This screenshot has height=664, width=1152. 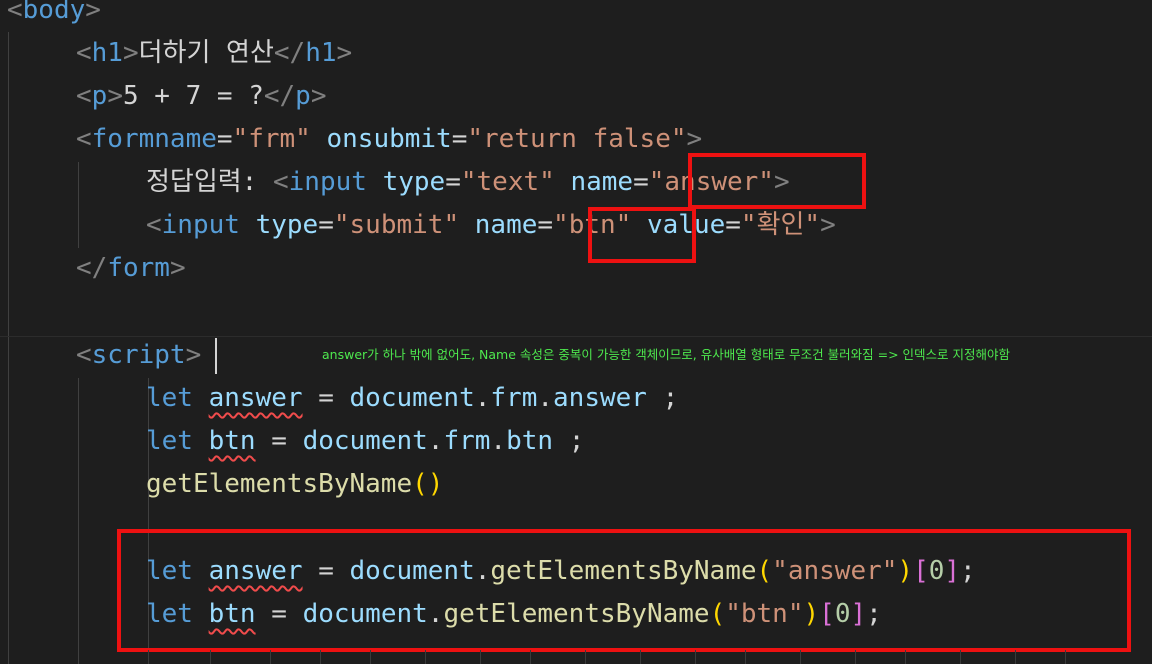 What do you see at coordinates (154, 139) in the screenshot?
I see `tag-form: formname` at bounding box center [154, 139].